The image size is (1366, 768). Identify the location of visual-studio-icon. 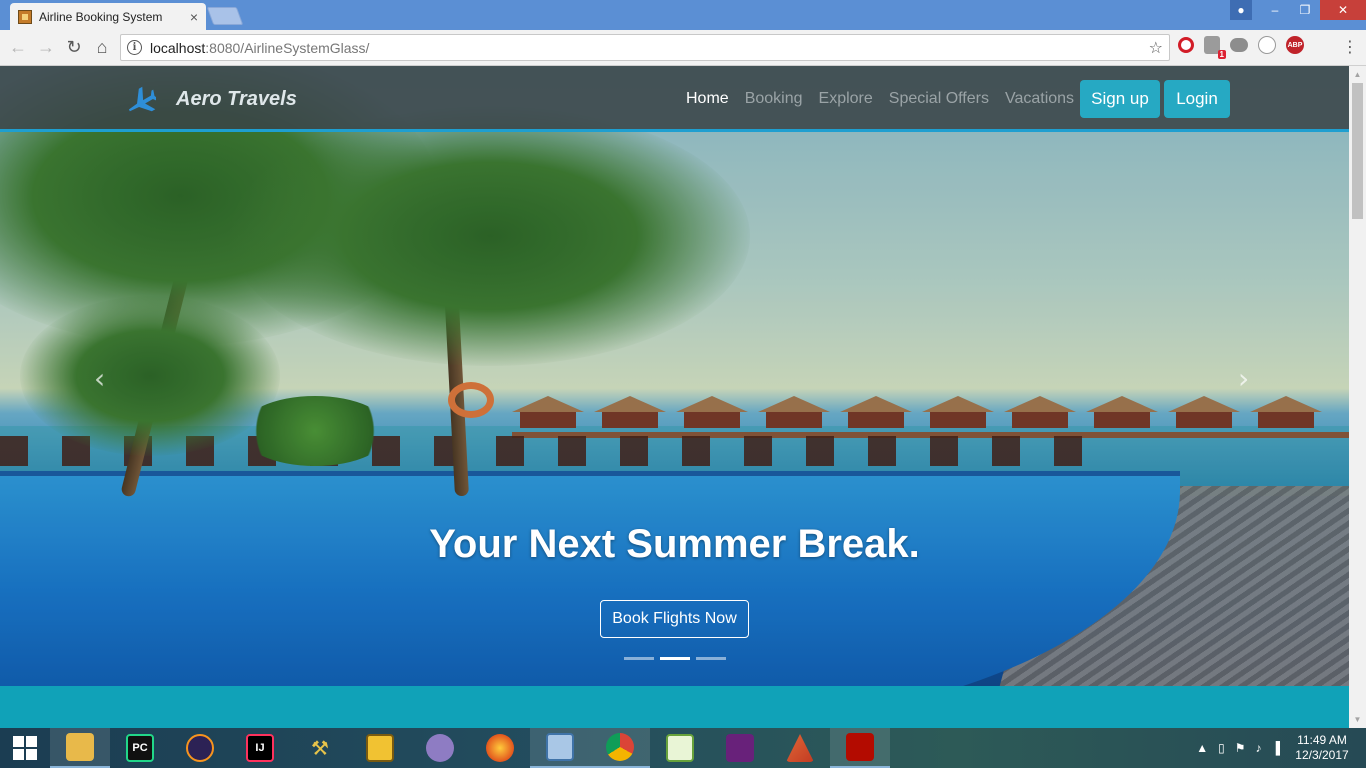
(740, 748).